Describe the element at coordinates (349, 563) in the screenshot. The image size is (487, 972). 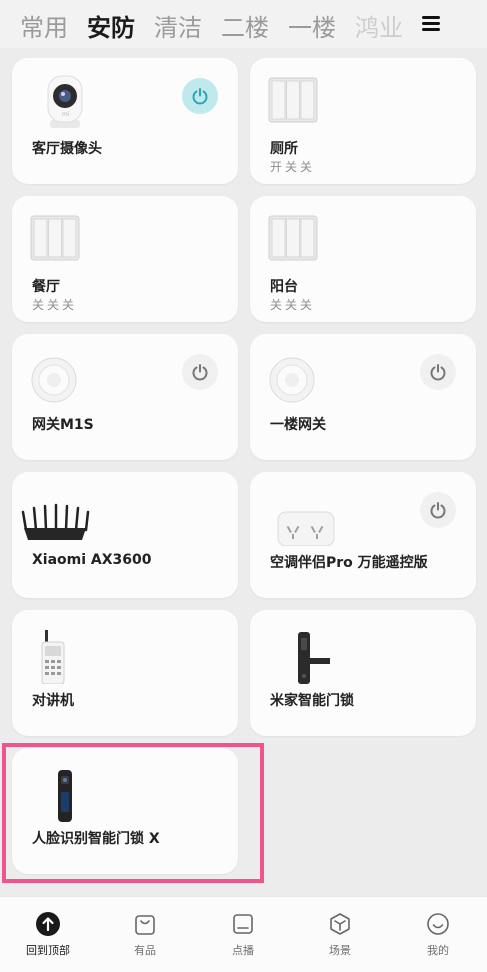
I see `device-name: 空调伴侣Pro 万能遥控版` at that location.